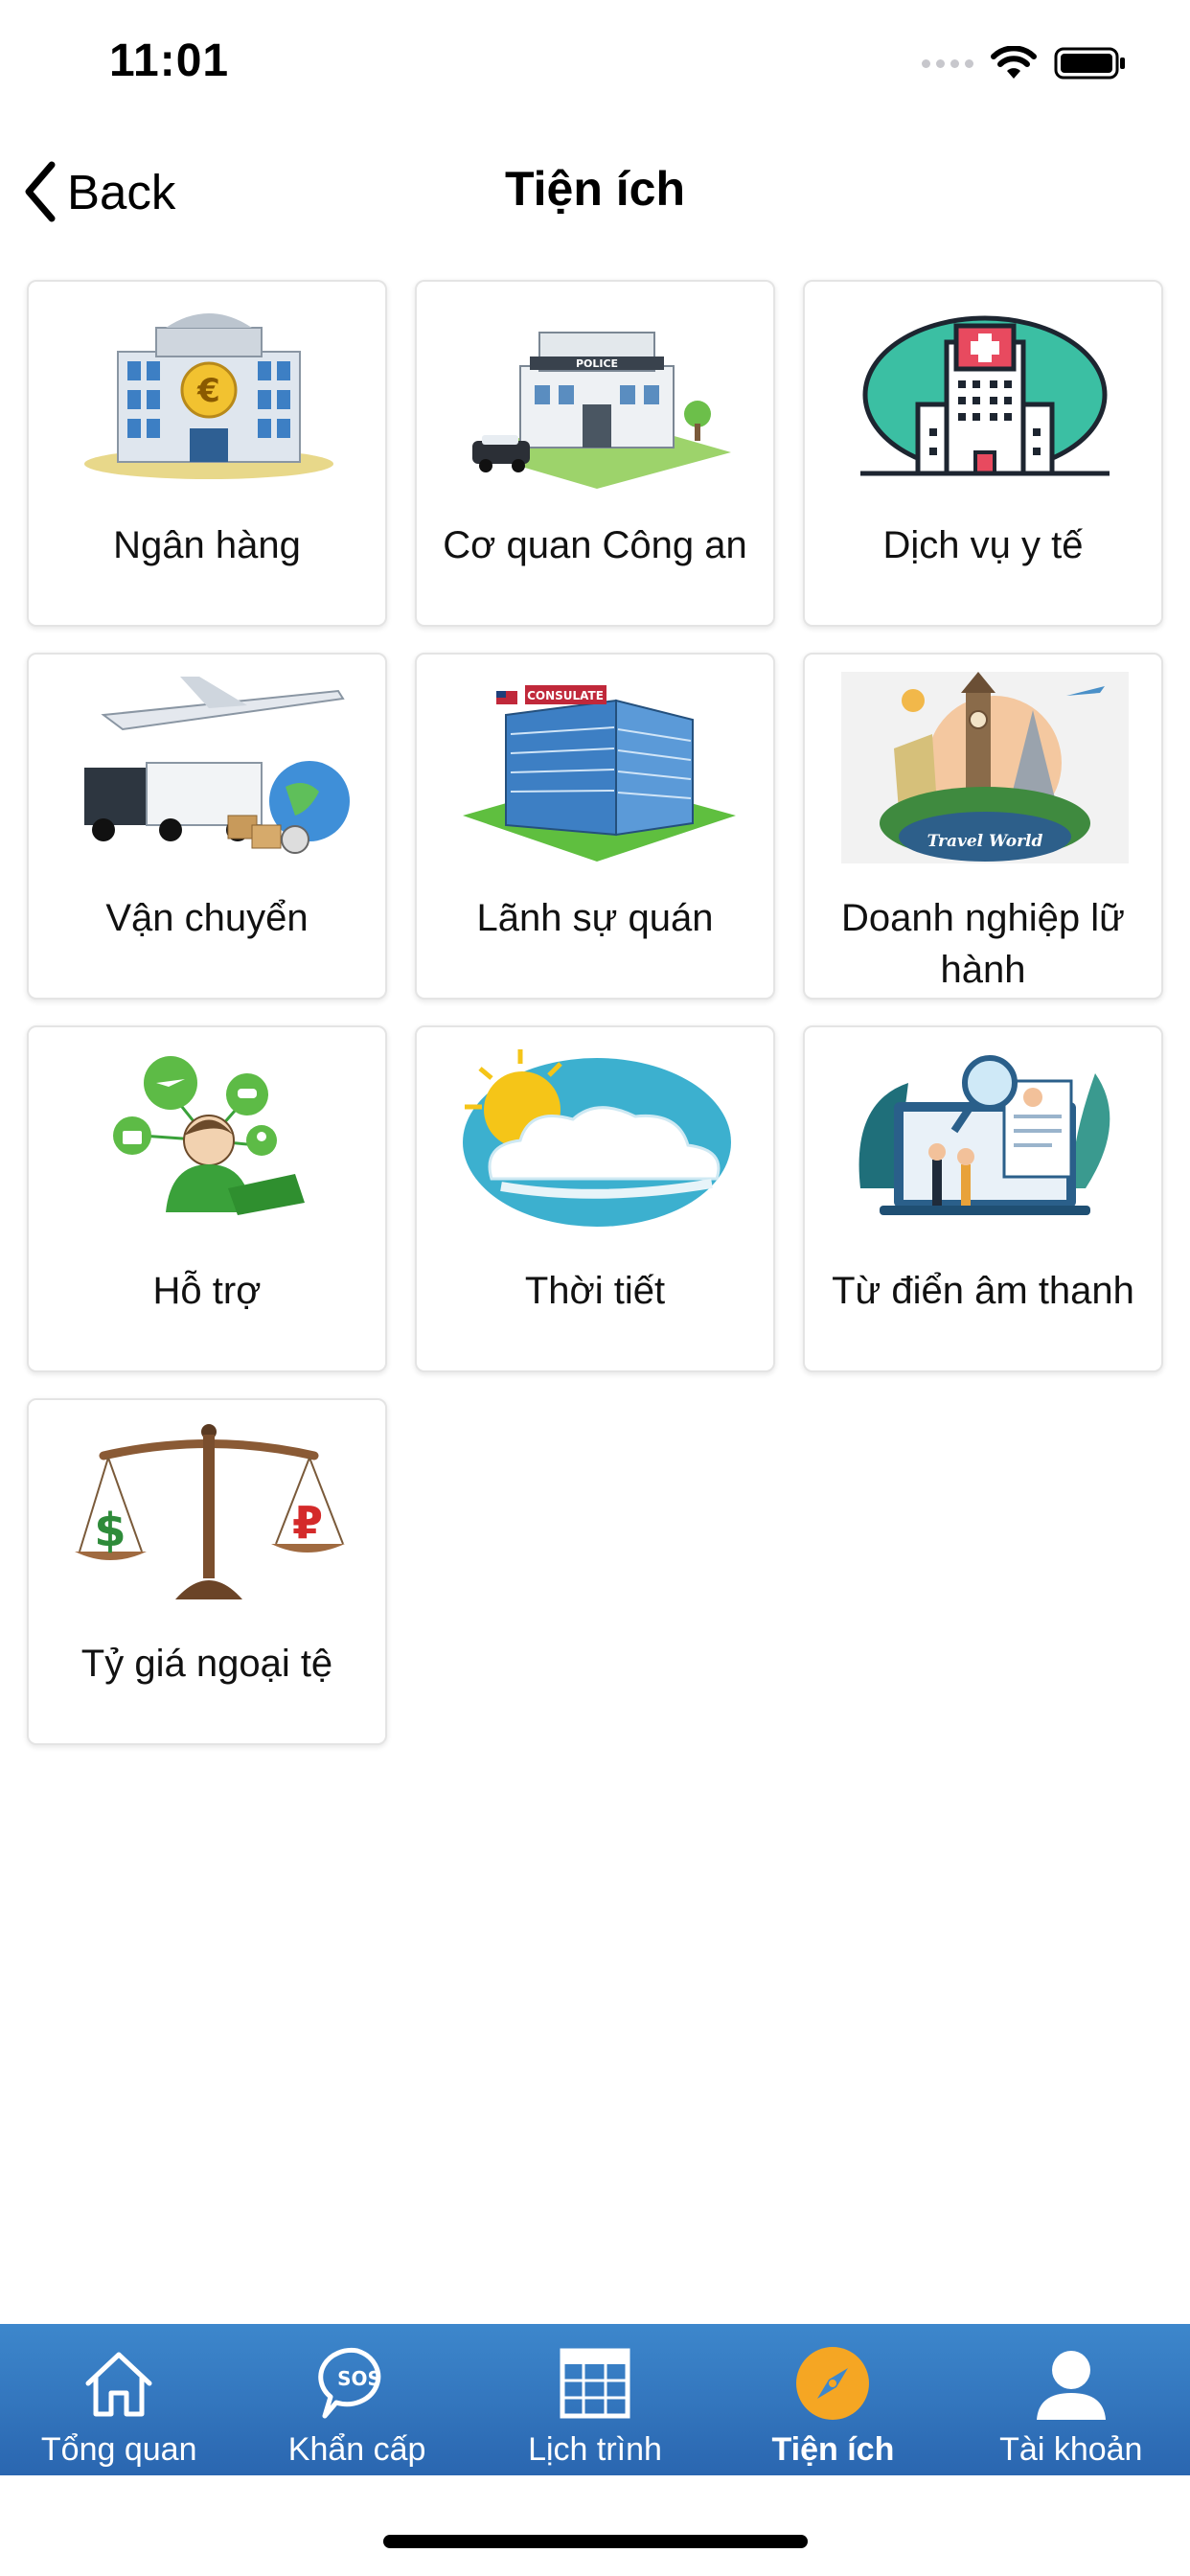 Image resolution: width=1190 pixels, height=2576 pixels. Describe the element at coordinates (170, 60) in the screenshot. I see `status-time: 11:01` at that location.